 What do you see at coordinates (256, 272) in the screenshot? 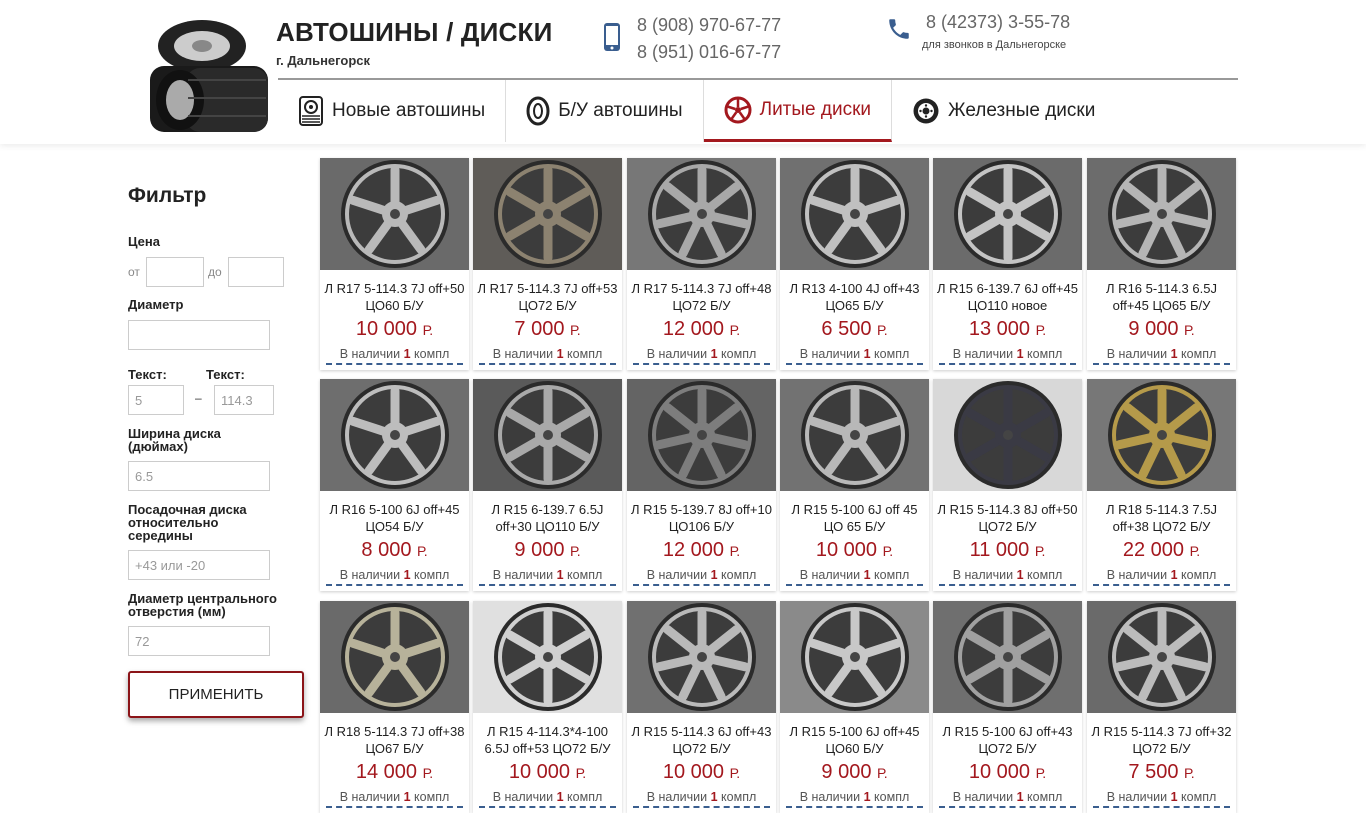
I see `price-to-input` at bounding box center [256, 272].